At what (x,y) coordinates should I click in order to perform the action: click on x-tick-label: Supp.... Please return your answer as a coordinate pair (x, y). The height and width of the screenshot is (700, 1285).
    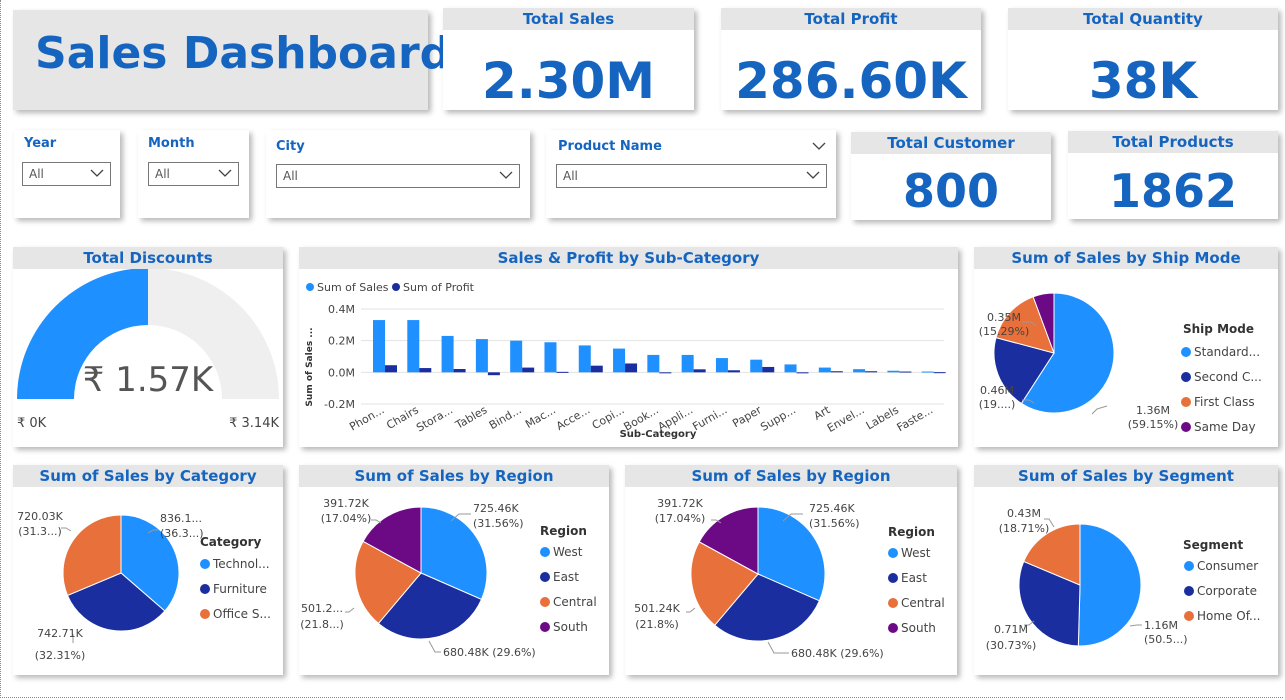
    Looking at the image, I should click on (778, 418).